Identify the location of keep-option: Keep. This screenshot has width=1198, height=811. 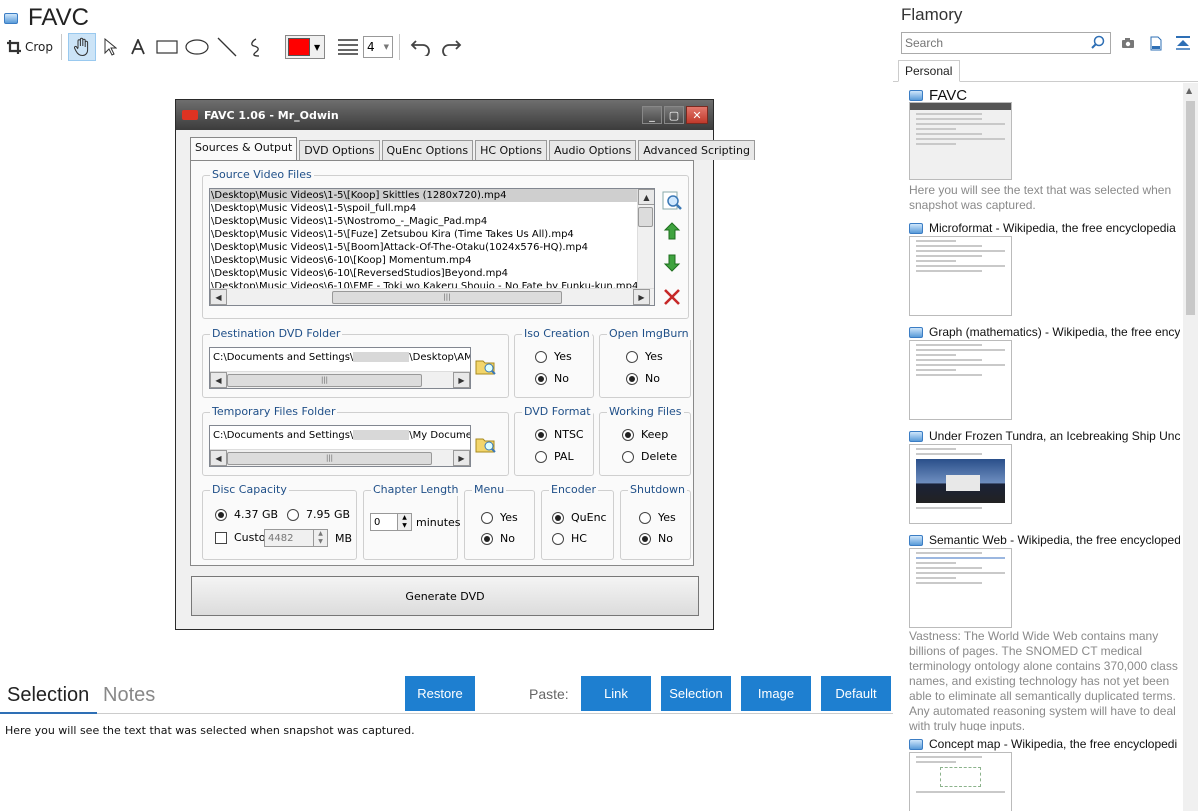
(645, 434).